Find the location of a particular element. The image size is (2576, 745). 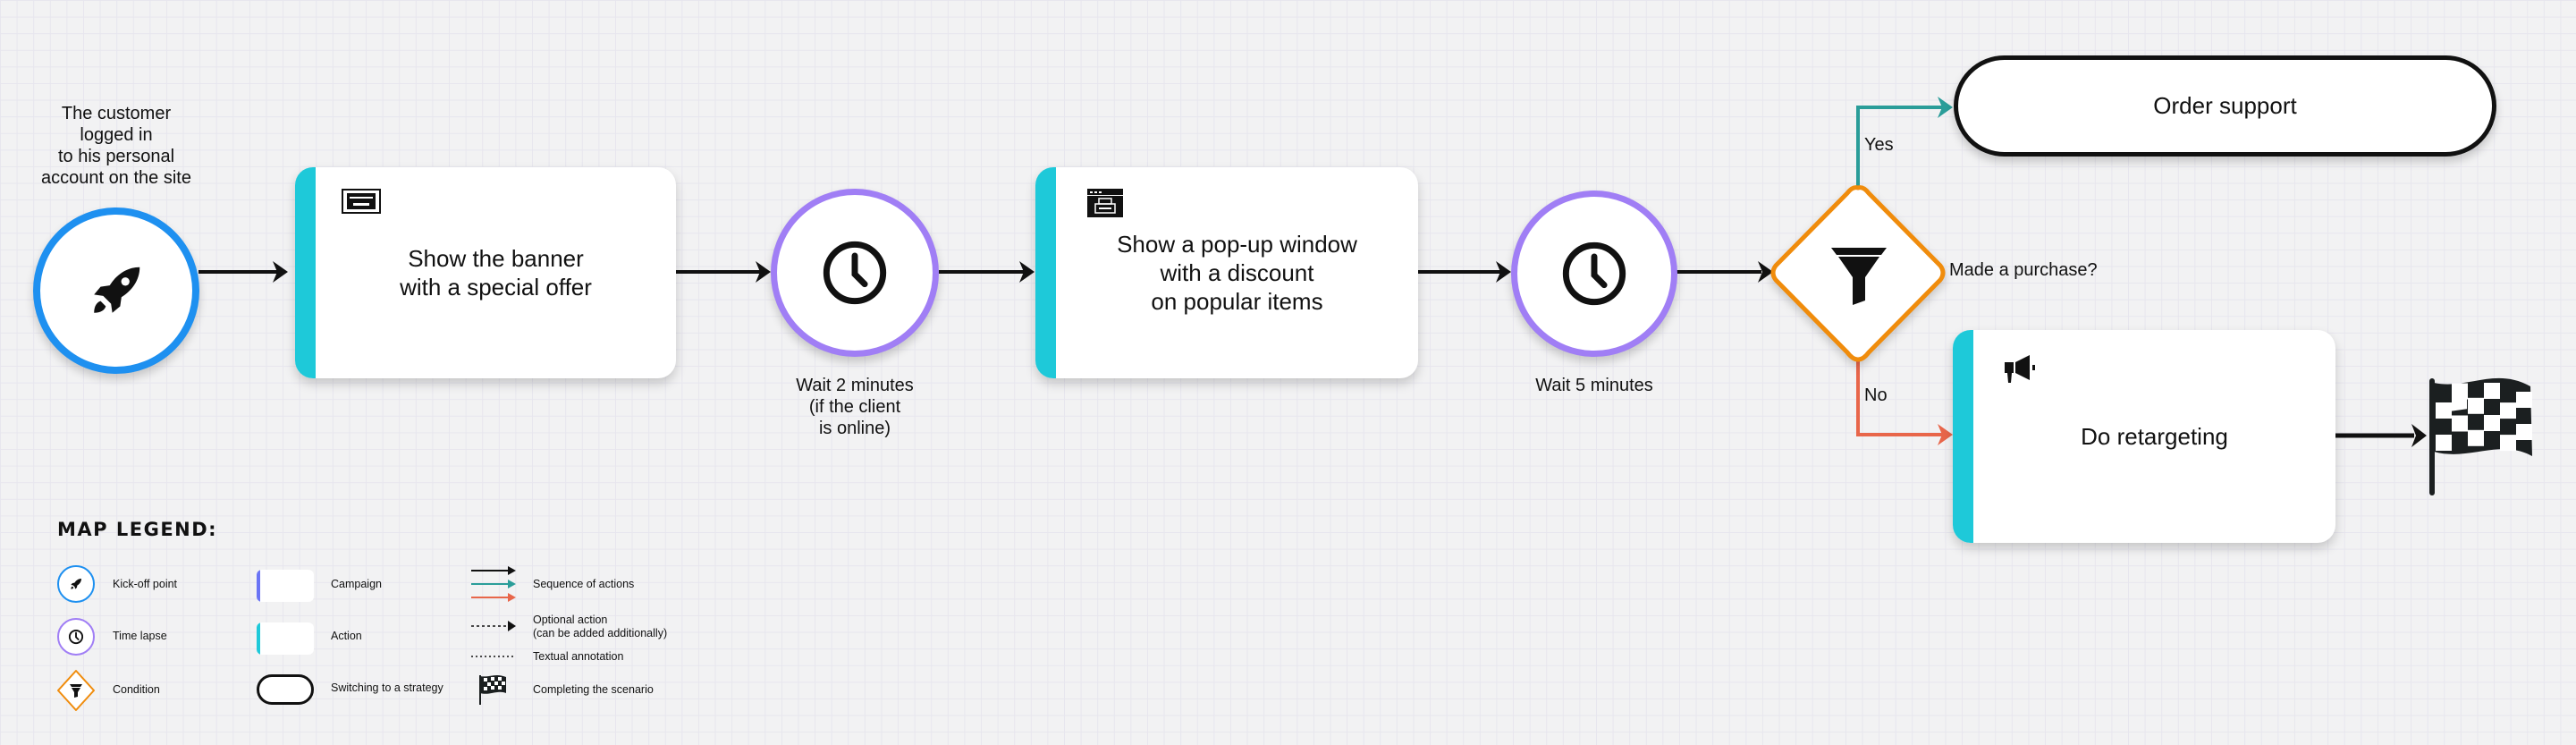

legend-strategy-pill is located at coordinates (285, 690).